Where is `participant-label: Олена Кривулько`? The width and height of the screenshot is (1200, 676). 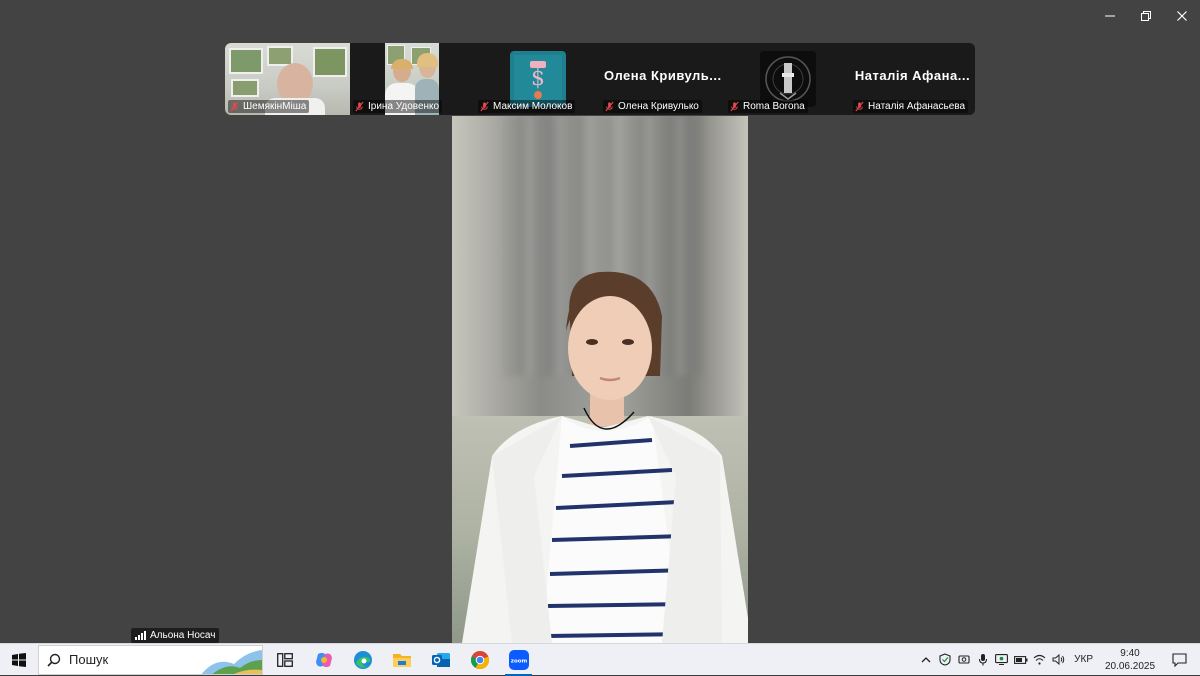 participant-label: Олена Кривулько is located at coordinates (652, 106).